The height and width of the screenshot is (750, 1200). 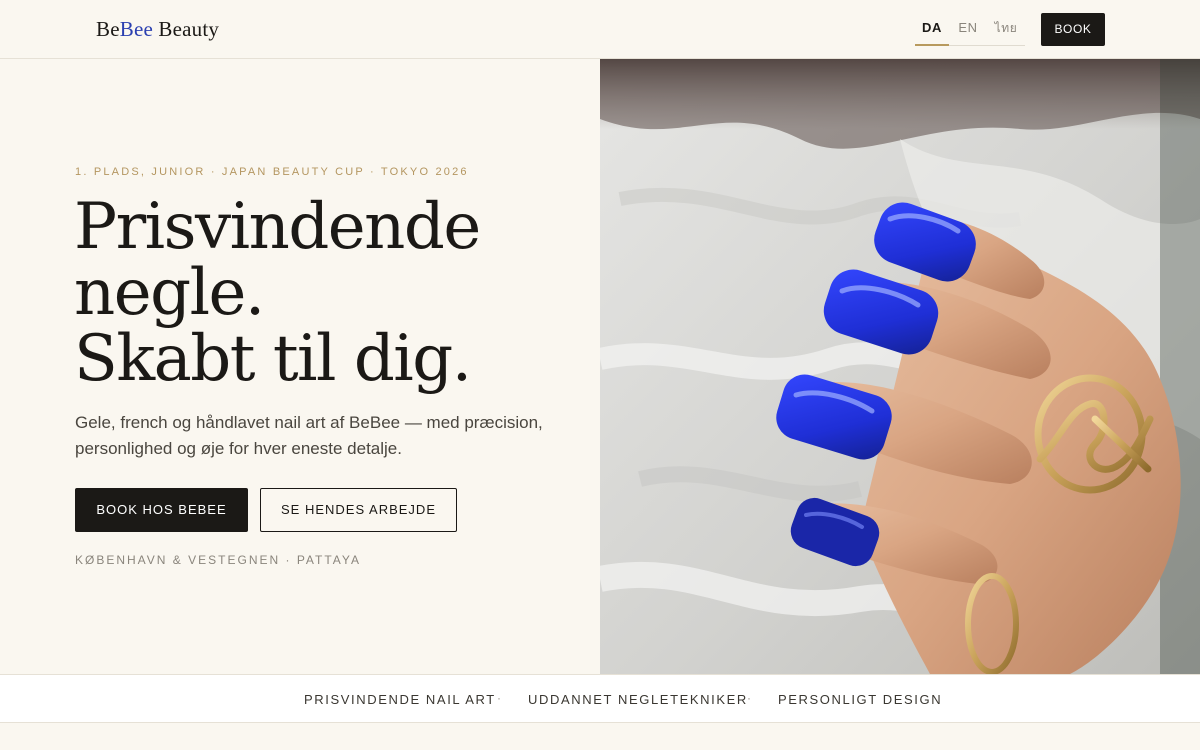 I want to click on headline-line-1: Prisvindende, so click(x=277, y=227).